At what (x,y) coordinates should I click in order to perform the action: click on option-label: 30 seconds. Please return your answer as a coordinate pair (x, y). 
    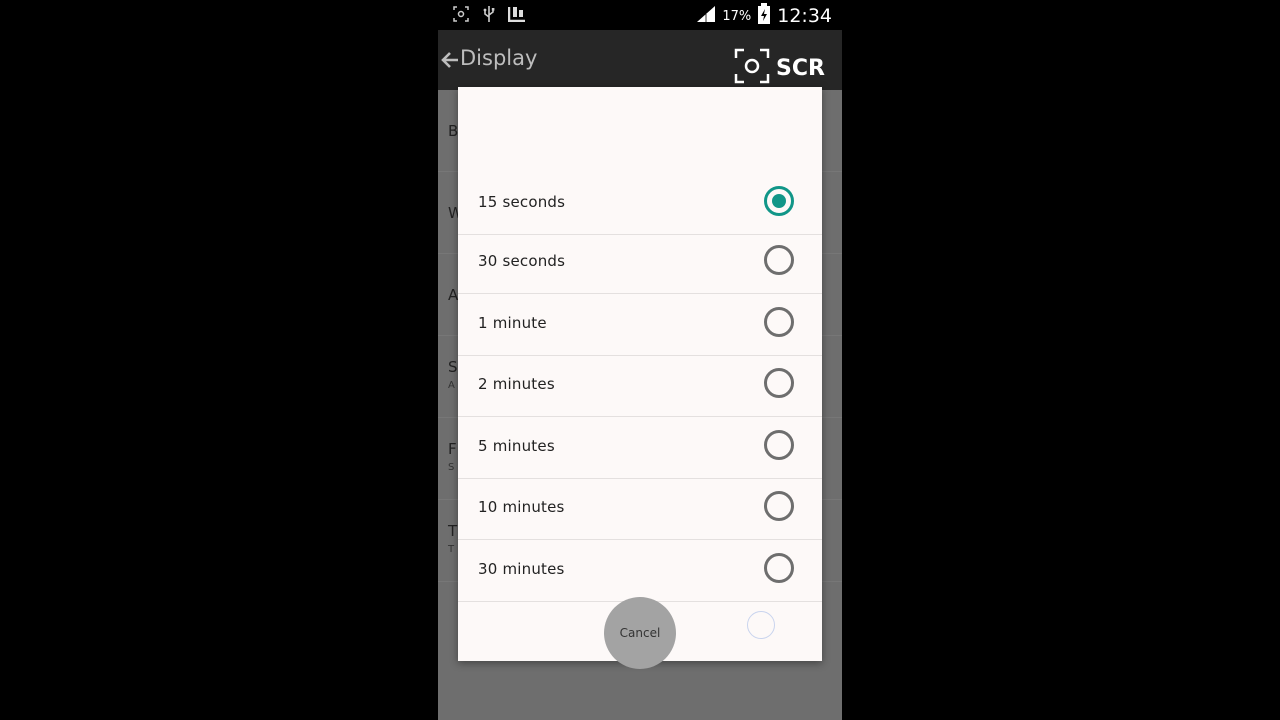
    Looking at the image, I should click on (522, 261).